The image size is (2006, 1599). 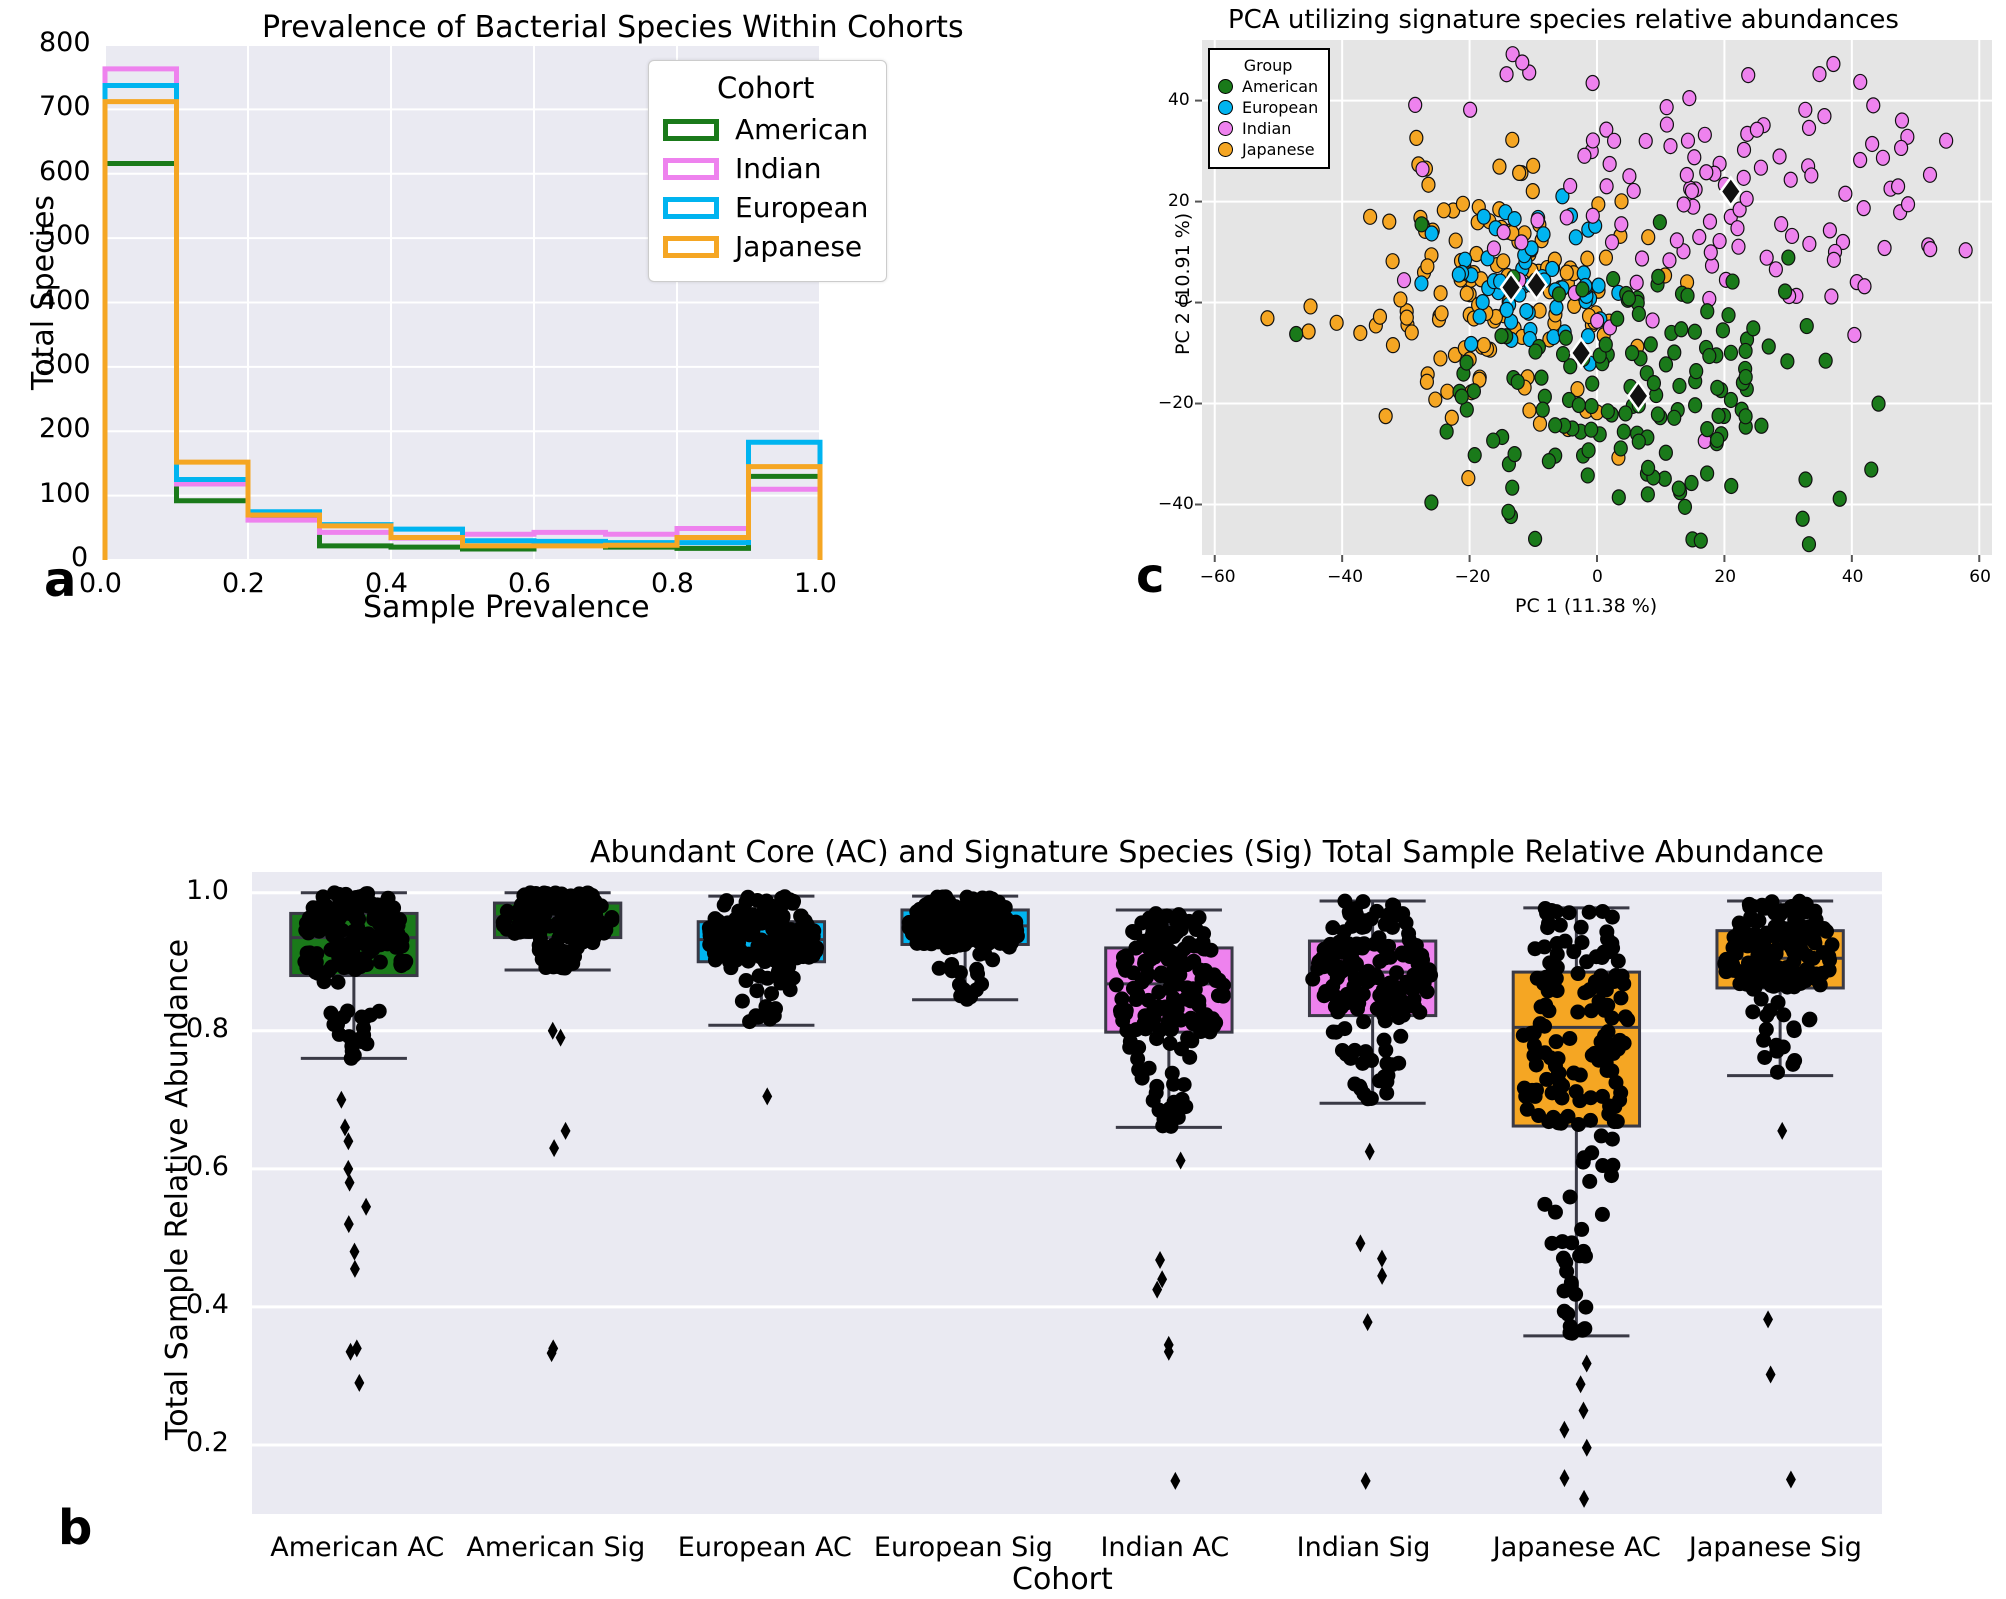 I want to click on panel-c-xtick: −60, so click(x=1217, y=577).